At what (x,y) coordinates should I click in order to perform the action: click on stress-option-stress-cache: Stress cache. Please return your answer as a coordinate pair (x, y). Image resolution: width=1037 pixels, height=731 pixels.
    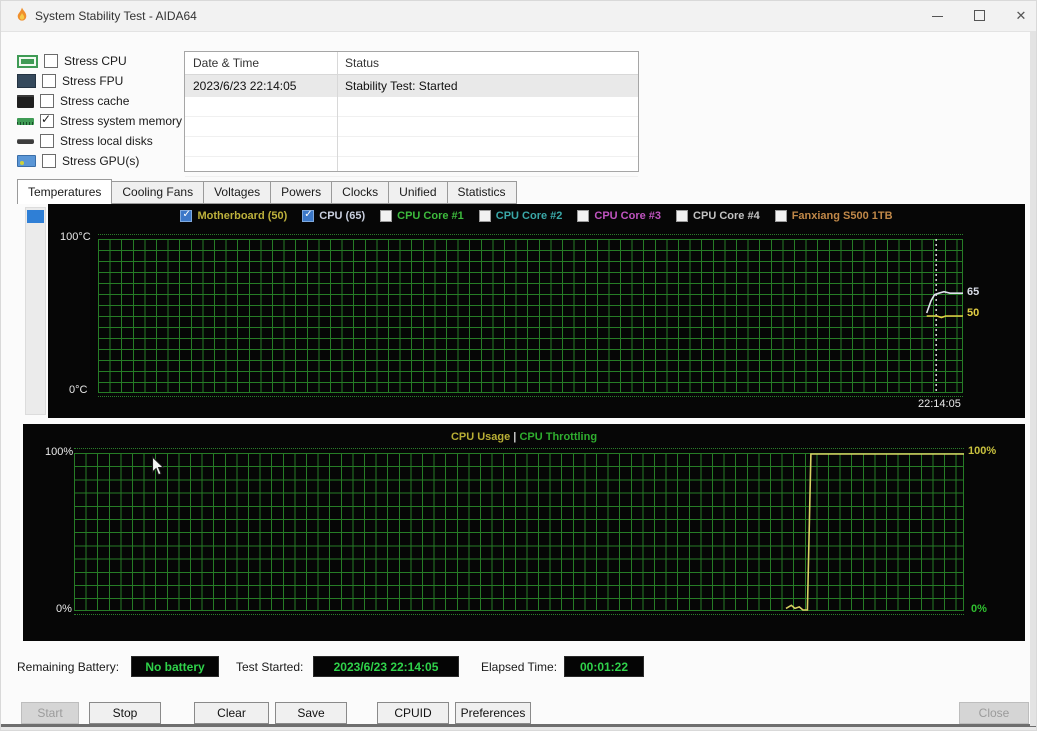
    Looking at the image, I should click on (102, 101).